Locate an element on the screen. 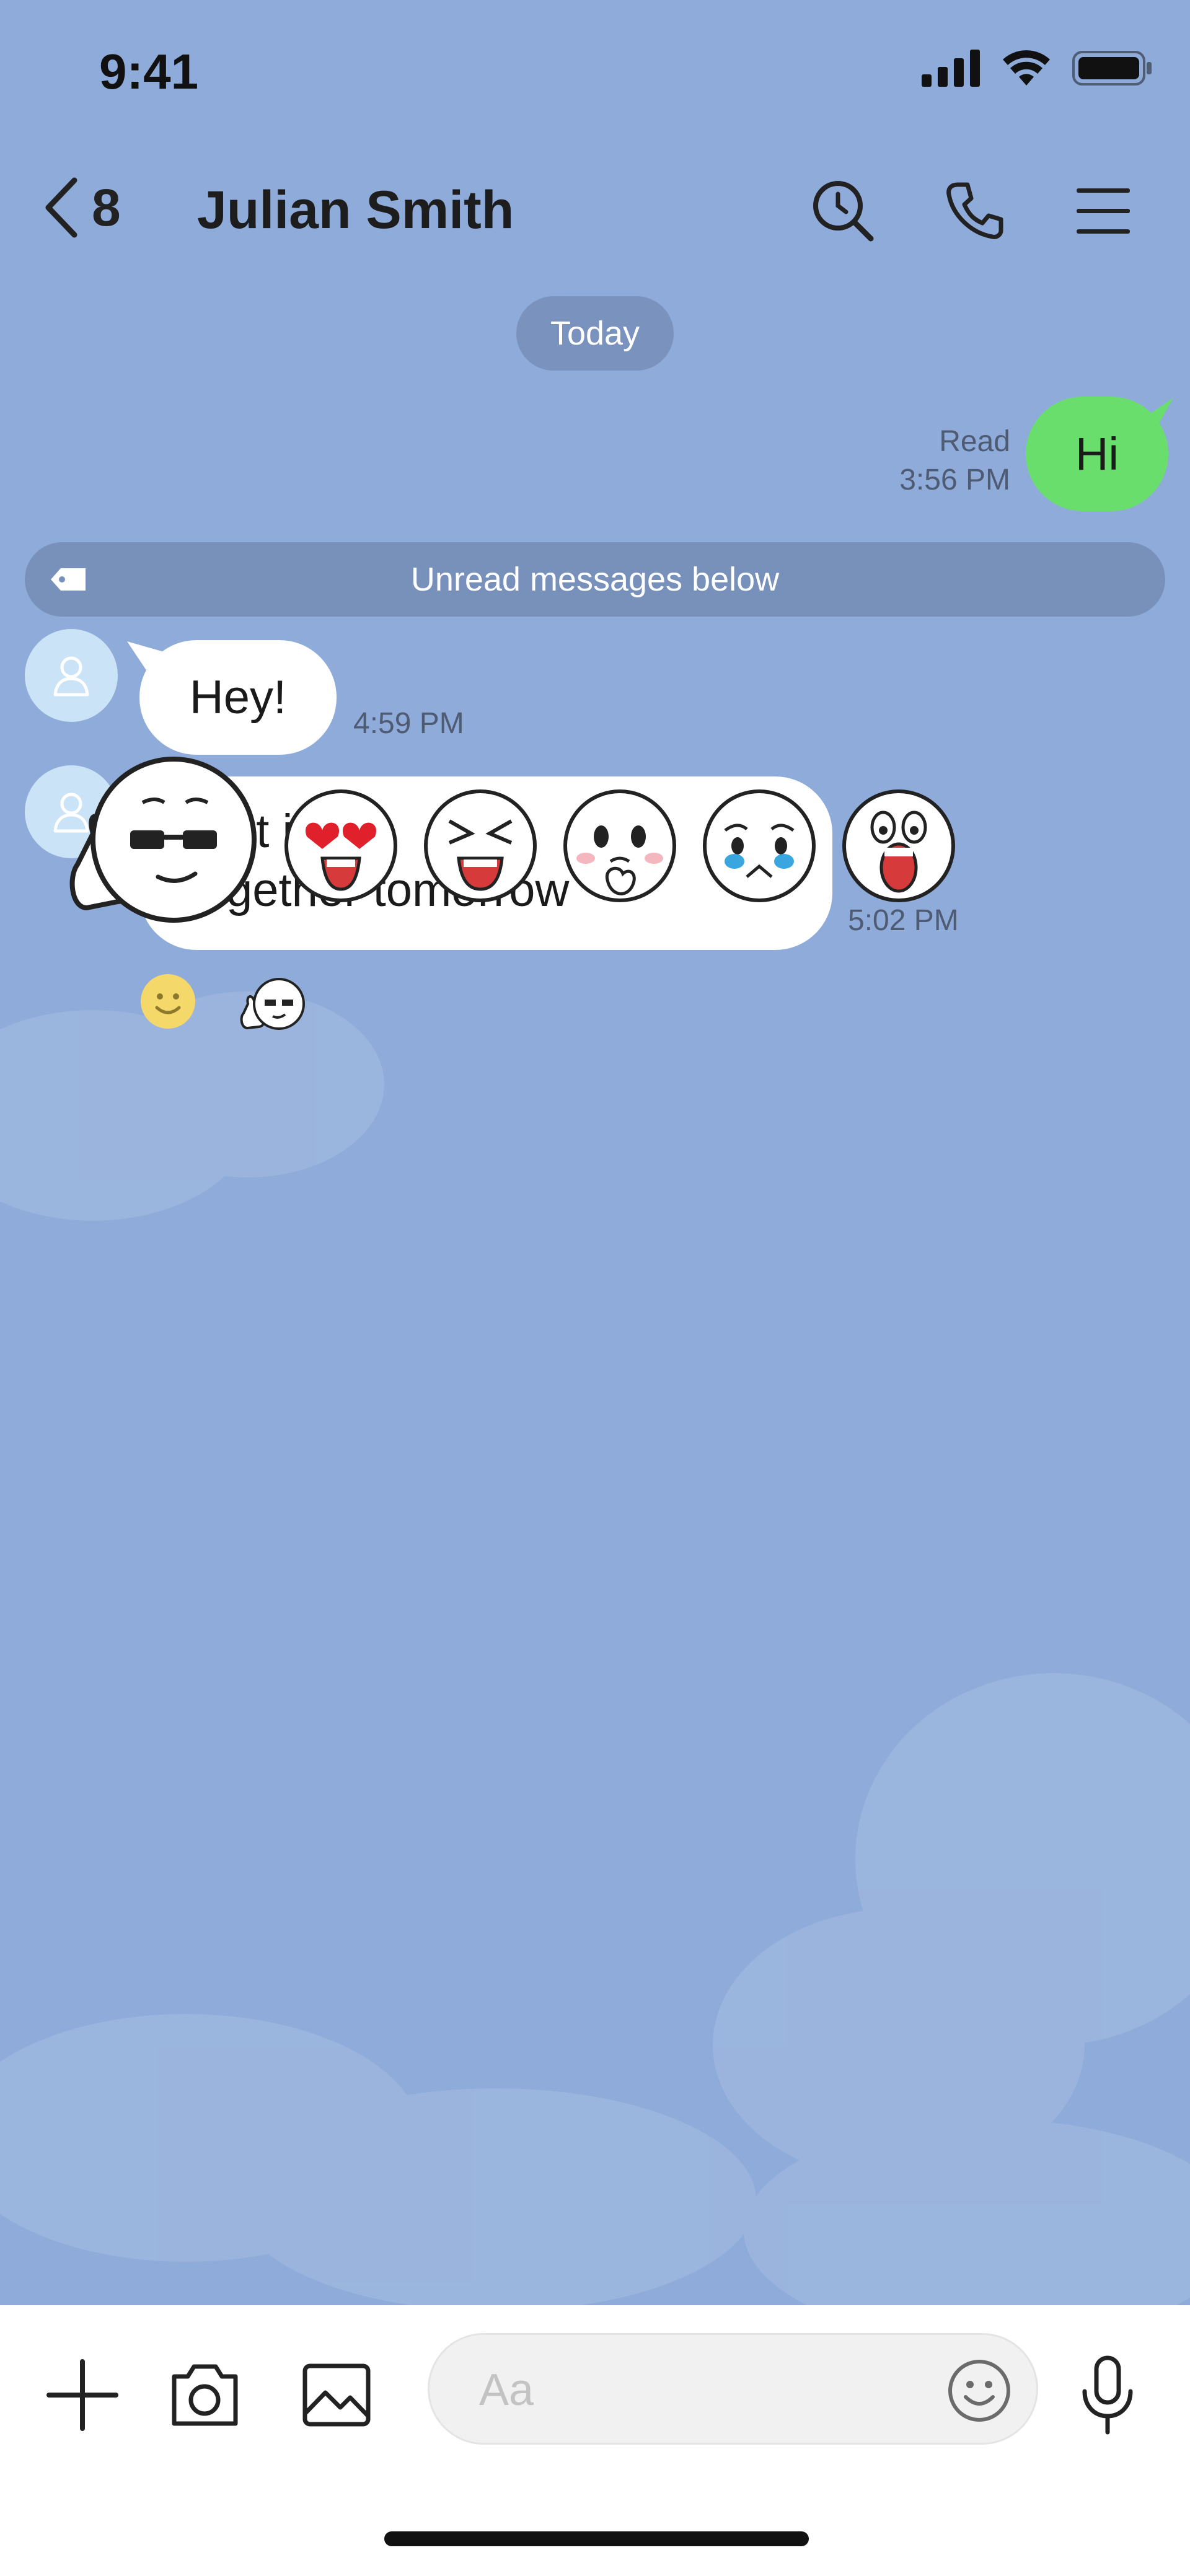 The width and height of the screenshot is (1190, 2576). outgoing-time: 3:56 PM is located at coordinates (954, 480).